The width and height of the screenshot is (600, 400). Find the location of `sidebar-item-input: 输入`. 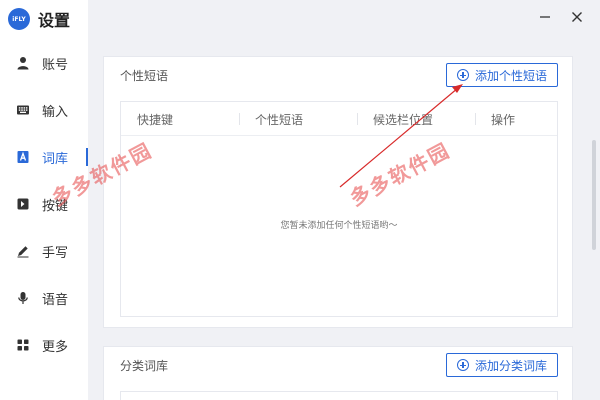

sidebar-item-input: 输入 is located at coordinates (44, 110).